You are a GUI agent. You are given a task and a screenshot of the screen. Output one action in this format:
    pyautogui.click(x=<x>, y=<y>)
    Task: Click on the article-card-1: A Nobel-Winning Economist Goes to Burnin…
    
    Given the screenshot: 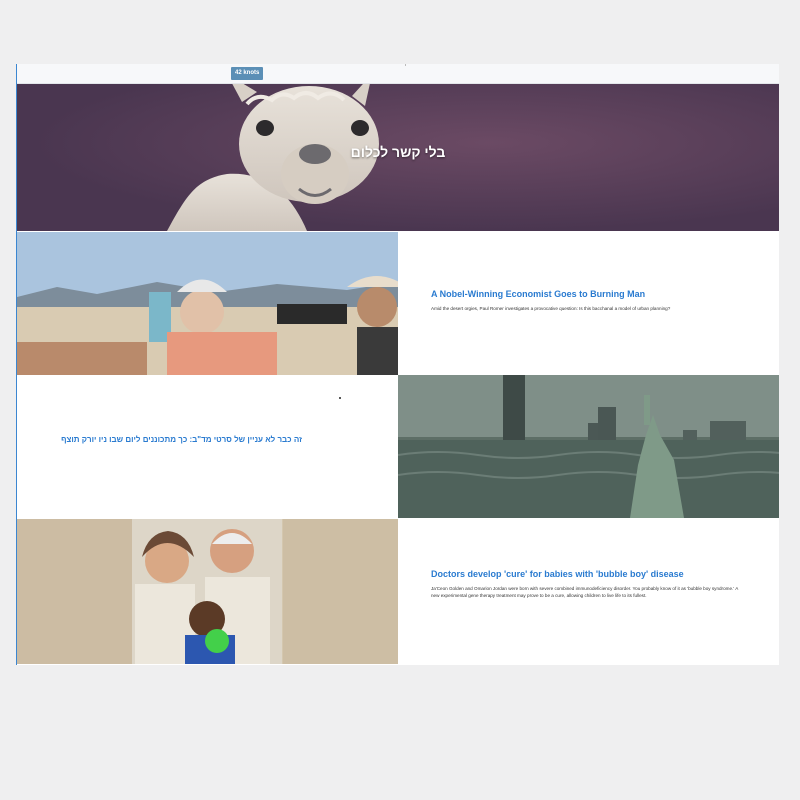 What is the action you would take?
    pyautogui.click(x=588, y=303)
    